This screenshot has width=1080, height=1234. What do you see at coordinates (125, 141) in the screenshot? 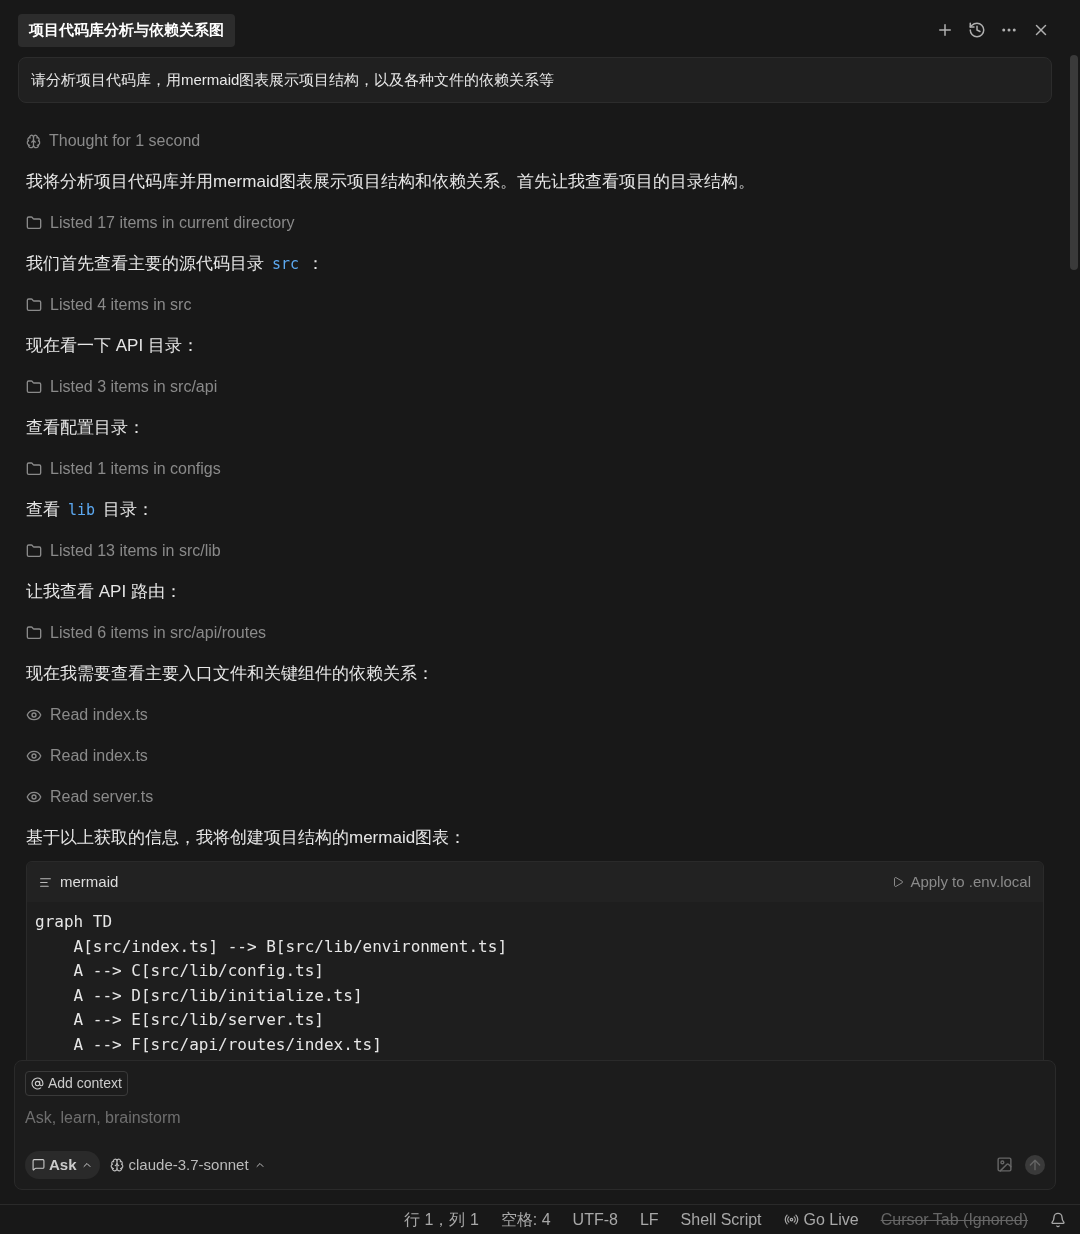
I see `thought-status: Thought for 1 second` at bounding box center [125, 141].